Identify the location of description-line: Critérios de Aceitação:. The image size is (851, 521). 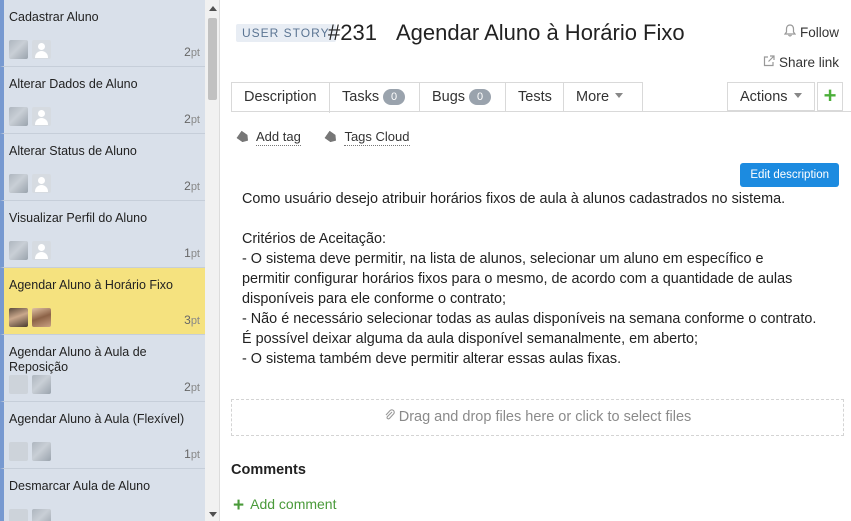
(314, 239).